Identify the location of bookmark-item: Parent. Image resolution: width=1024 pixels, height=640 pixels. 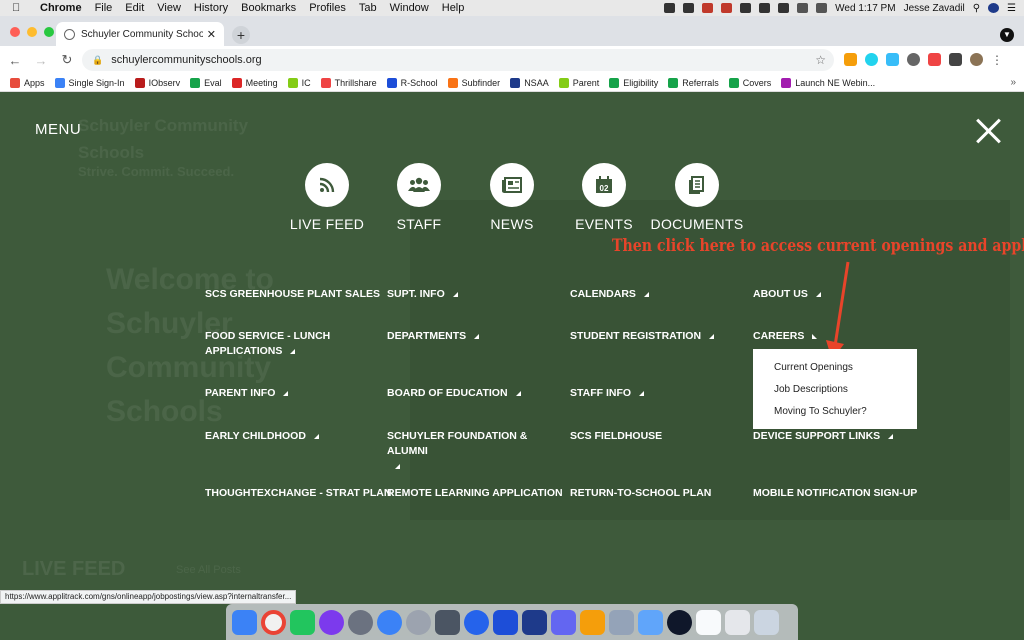
(578, 82).